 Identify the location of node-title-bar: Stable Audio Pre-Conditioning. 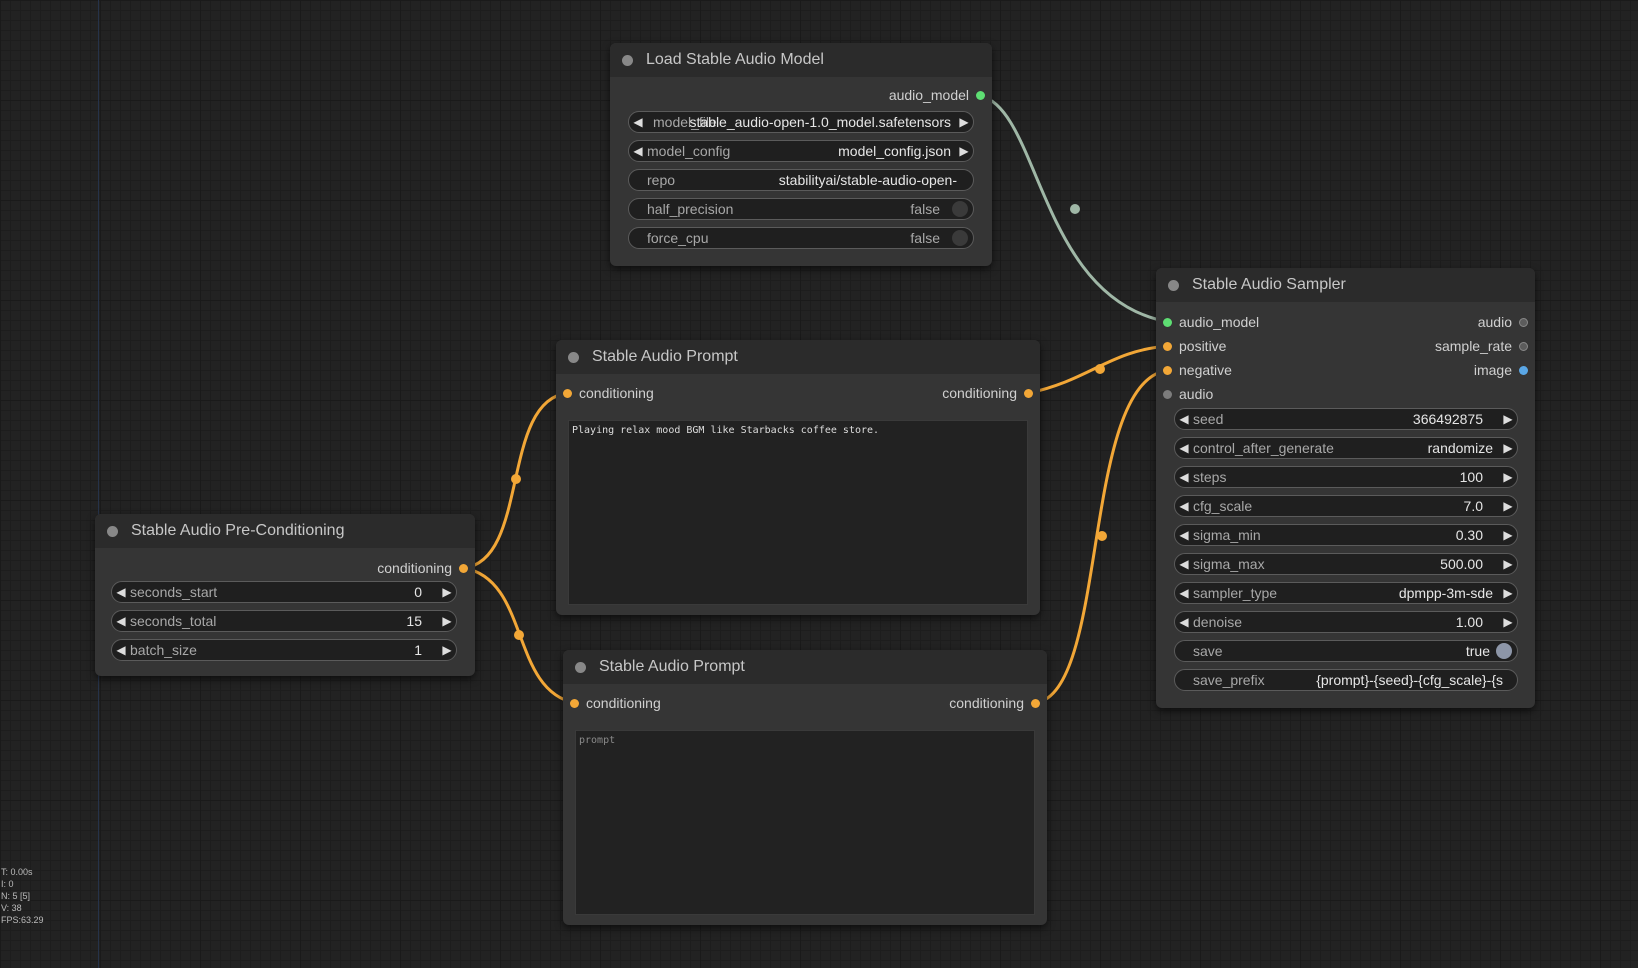
(285, 531).